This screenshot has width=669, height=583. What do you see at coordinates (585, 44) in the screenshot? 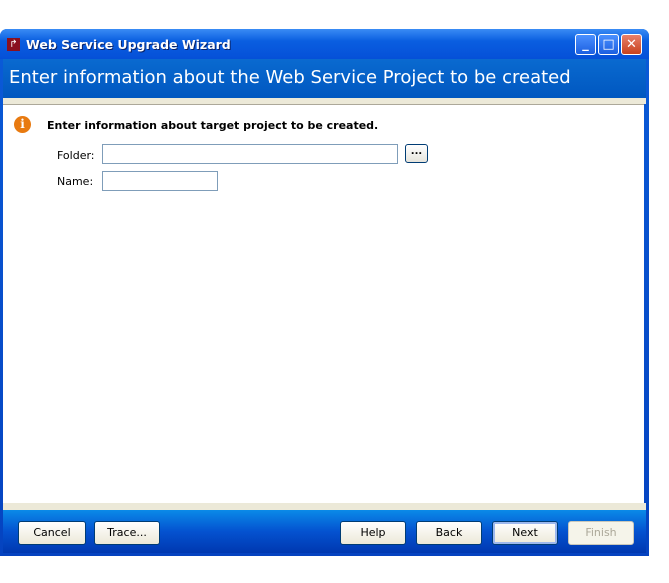
I see `minimize-button: _` at bounding box center [585, 44].